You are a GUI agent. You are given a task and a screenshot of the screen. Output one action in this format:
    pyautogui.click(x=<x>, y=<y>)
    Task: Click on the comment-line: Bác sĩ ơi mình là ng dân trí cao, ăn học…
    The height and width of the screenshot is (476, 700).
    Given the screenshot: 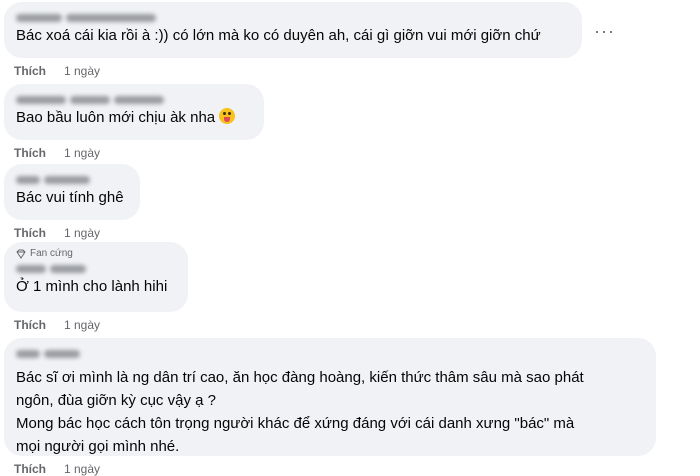 What is the action you would take?
    pyautogui.click(x=300, y=377)
    